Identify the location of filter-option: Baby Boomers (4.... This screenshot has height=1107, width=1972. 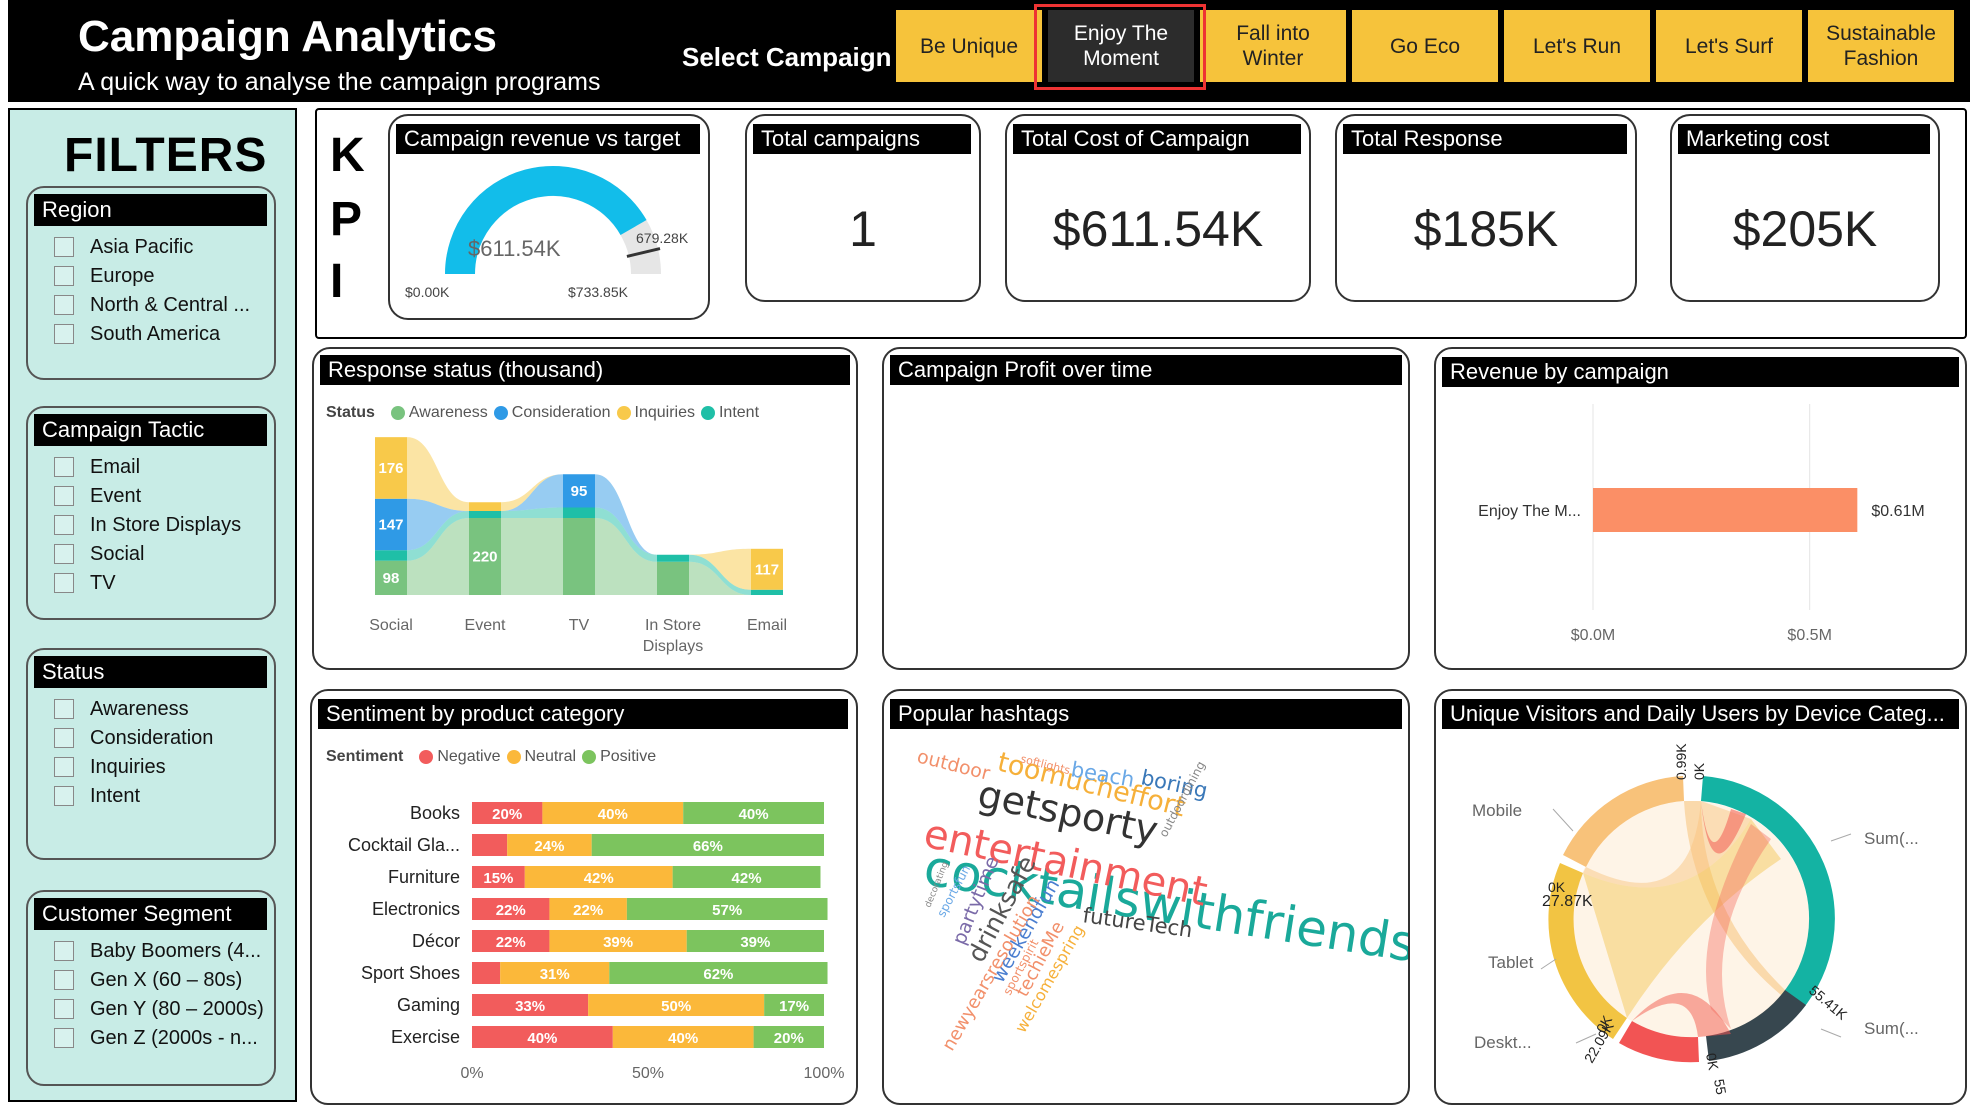
(157, 951).